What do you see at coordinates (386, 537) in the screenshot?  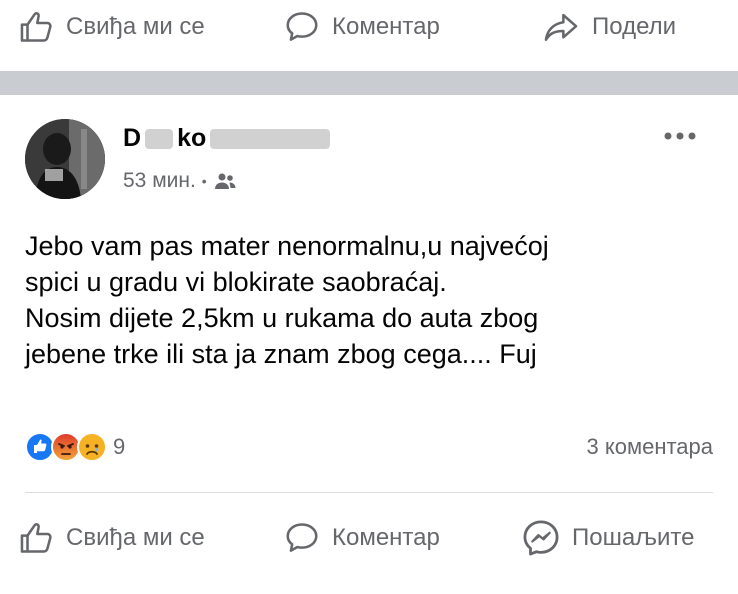 I see `bottom-comment-label: Коментар` at bounding box center [386, 537].